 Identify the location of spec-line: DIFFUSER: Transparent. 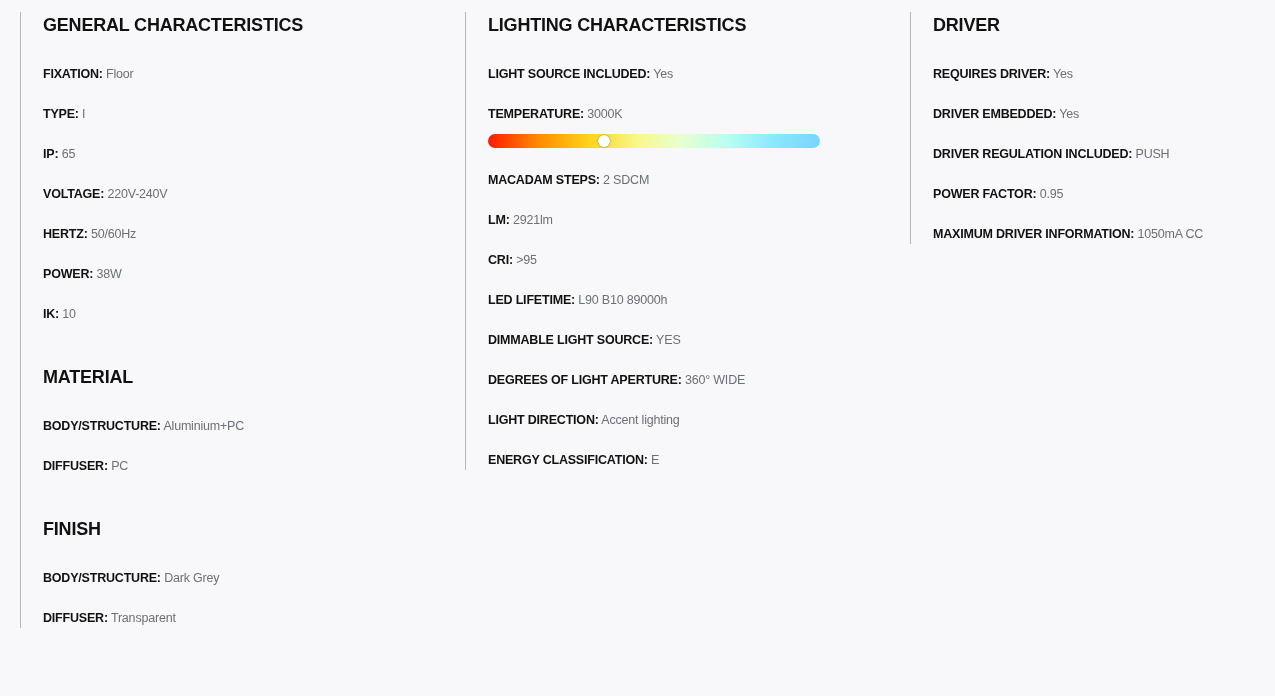
(110, 618).